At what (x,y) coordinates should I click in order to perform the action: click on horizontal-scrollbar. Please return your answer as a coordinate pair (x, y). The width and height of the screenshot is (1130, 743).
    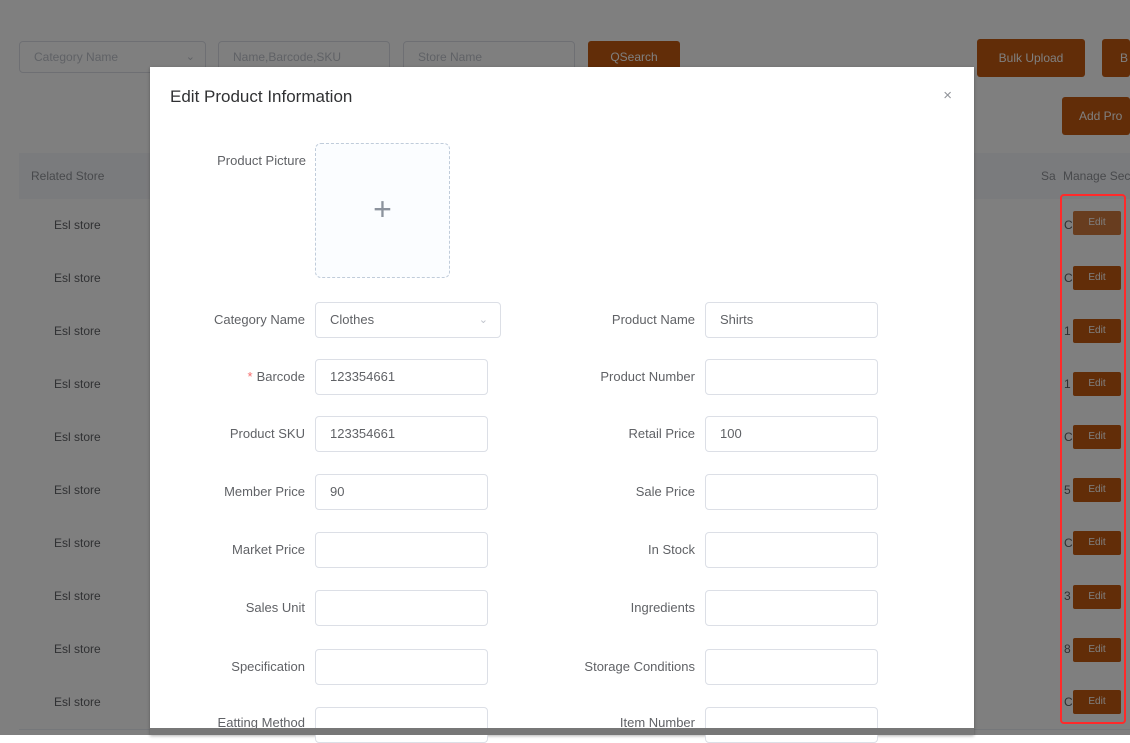
    Looking at the image, I should click on (562, 731).